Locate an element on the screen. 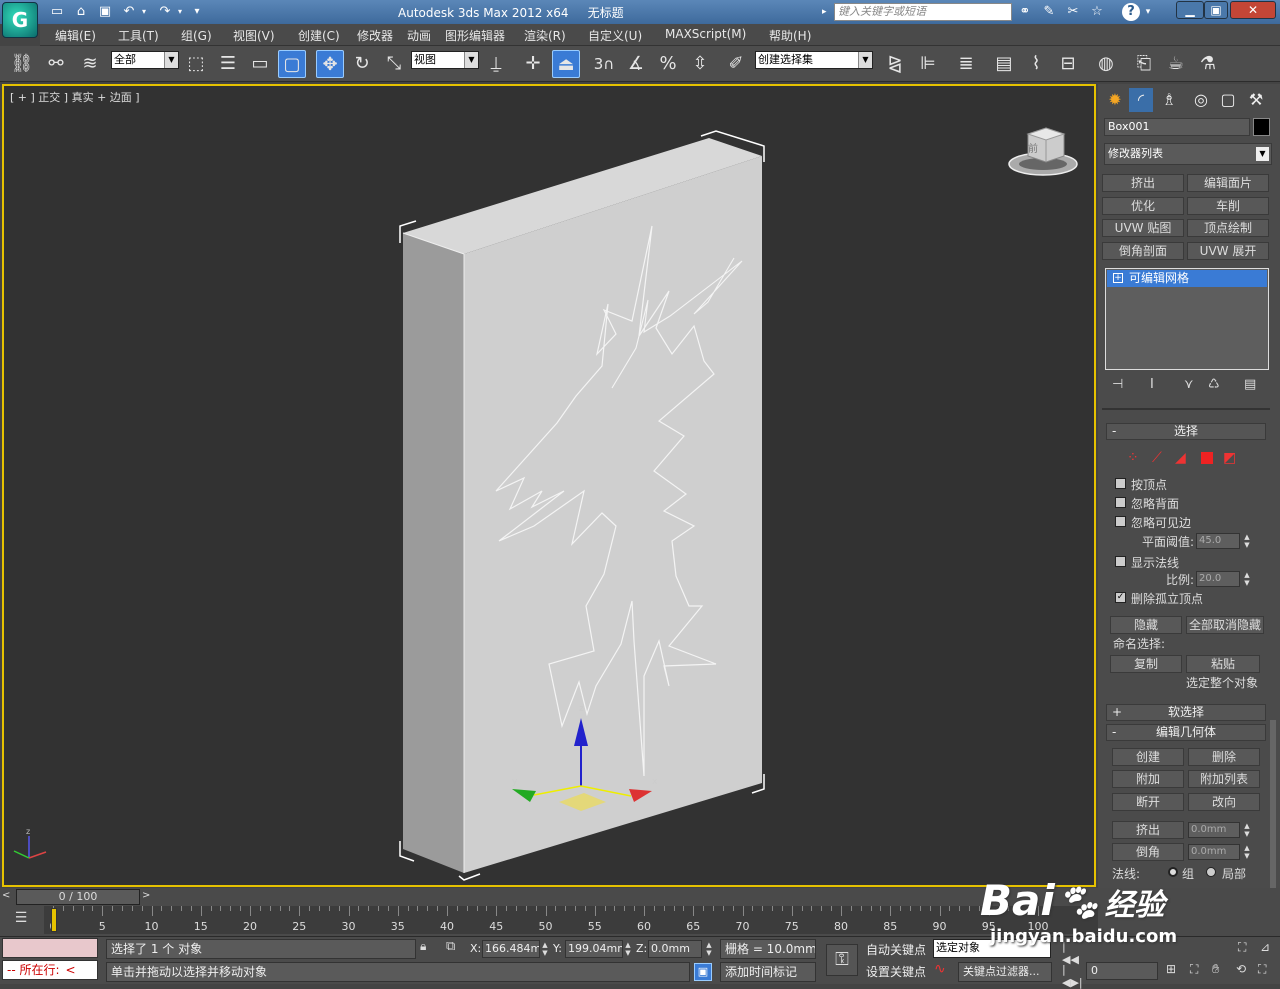 This screenshot has width=1280, height=989. soft-selection-rollout-header: + 软选择 is located at coordinates (1186, 712).